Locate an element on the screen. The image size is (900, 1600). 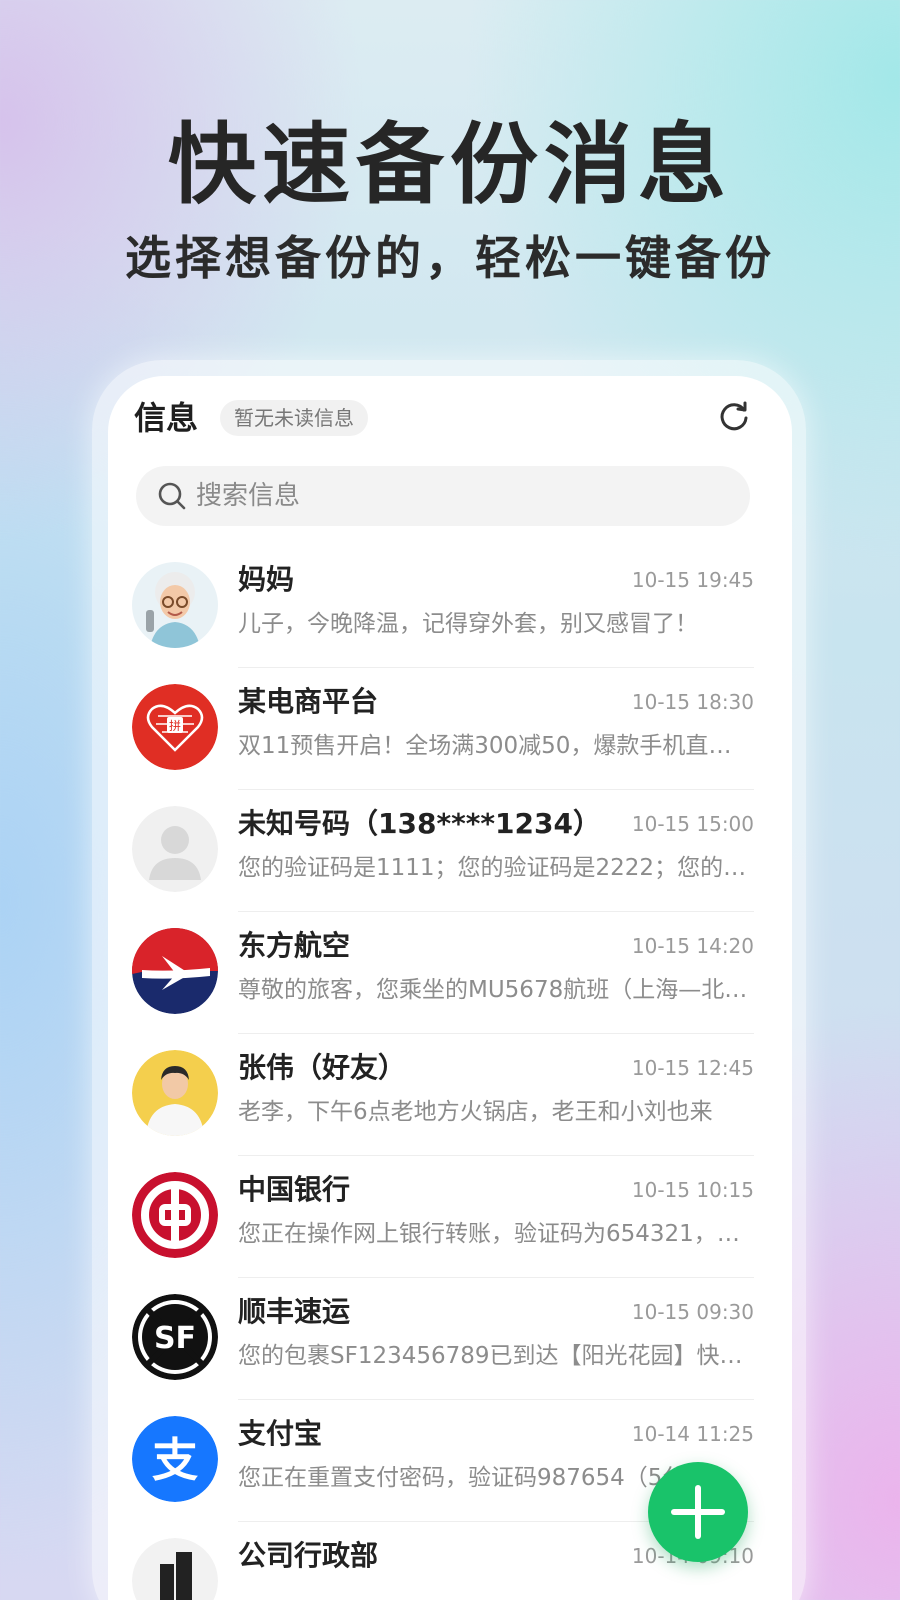
message-item: 张伟（好友） 10-15 12:45 老李，下午6点老地方火锅店，老王和小刘也来 is located at coordinates (450, 1095).